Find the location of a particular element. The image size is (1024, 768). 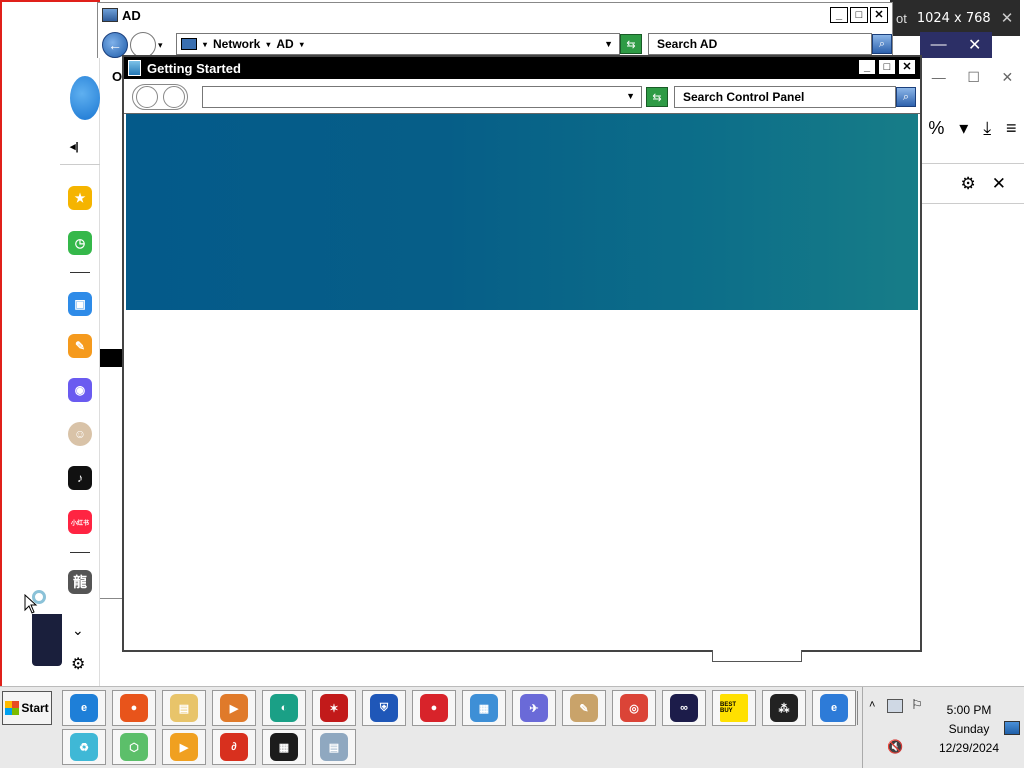

red-gear-app-icon: ✶ is located at coordinates (334, 708).